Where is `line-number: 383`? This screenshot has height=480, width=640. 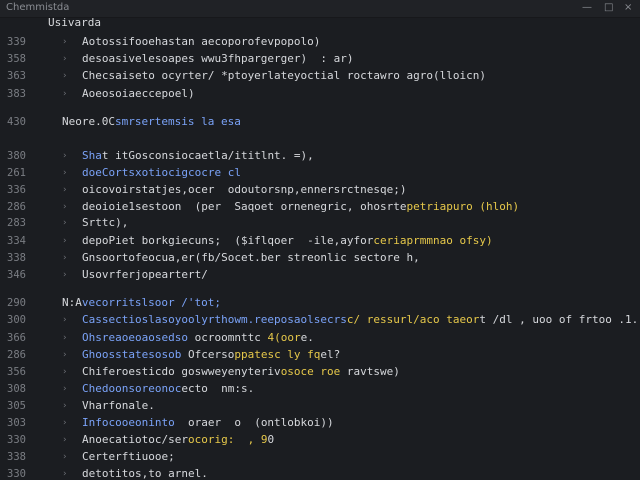
line-number: 383 is located at coordinates (16, 94).